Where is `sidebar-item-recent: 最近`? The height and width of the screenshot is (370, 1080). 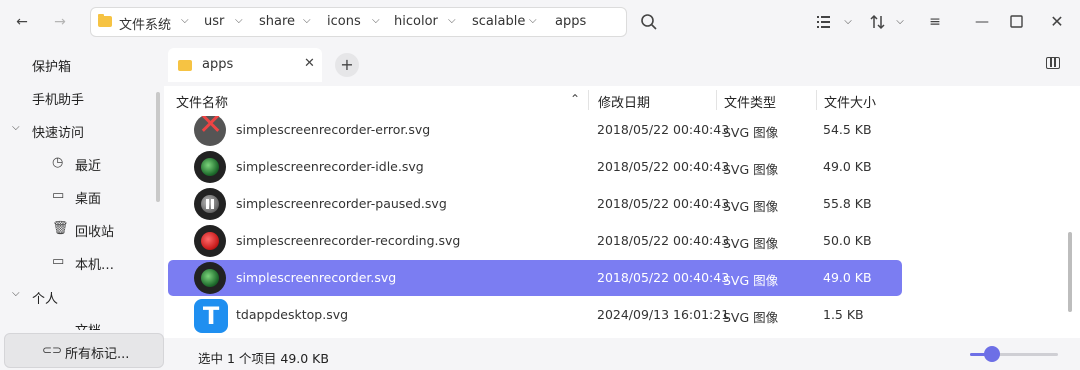
sidebar-item-recent: 最近 is located at coordinates (88, 164).